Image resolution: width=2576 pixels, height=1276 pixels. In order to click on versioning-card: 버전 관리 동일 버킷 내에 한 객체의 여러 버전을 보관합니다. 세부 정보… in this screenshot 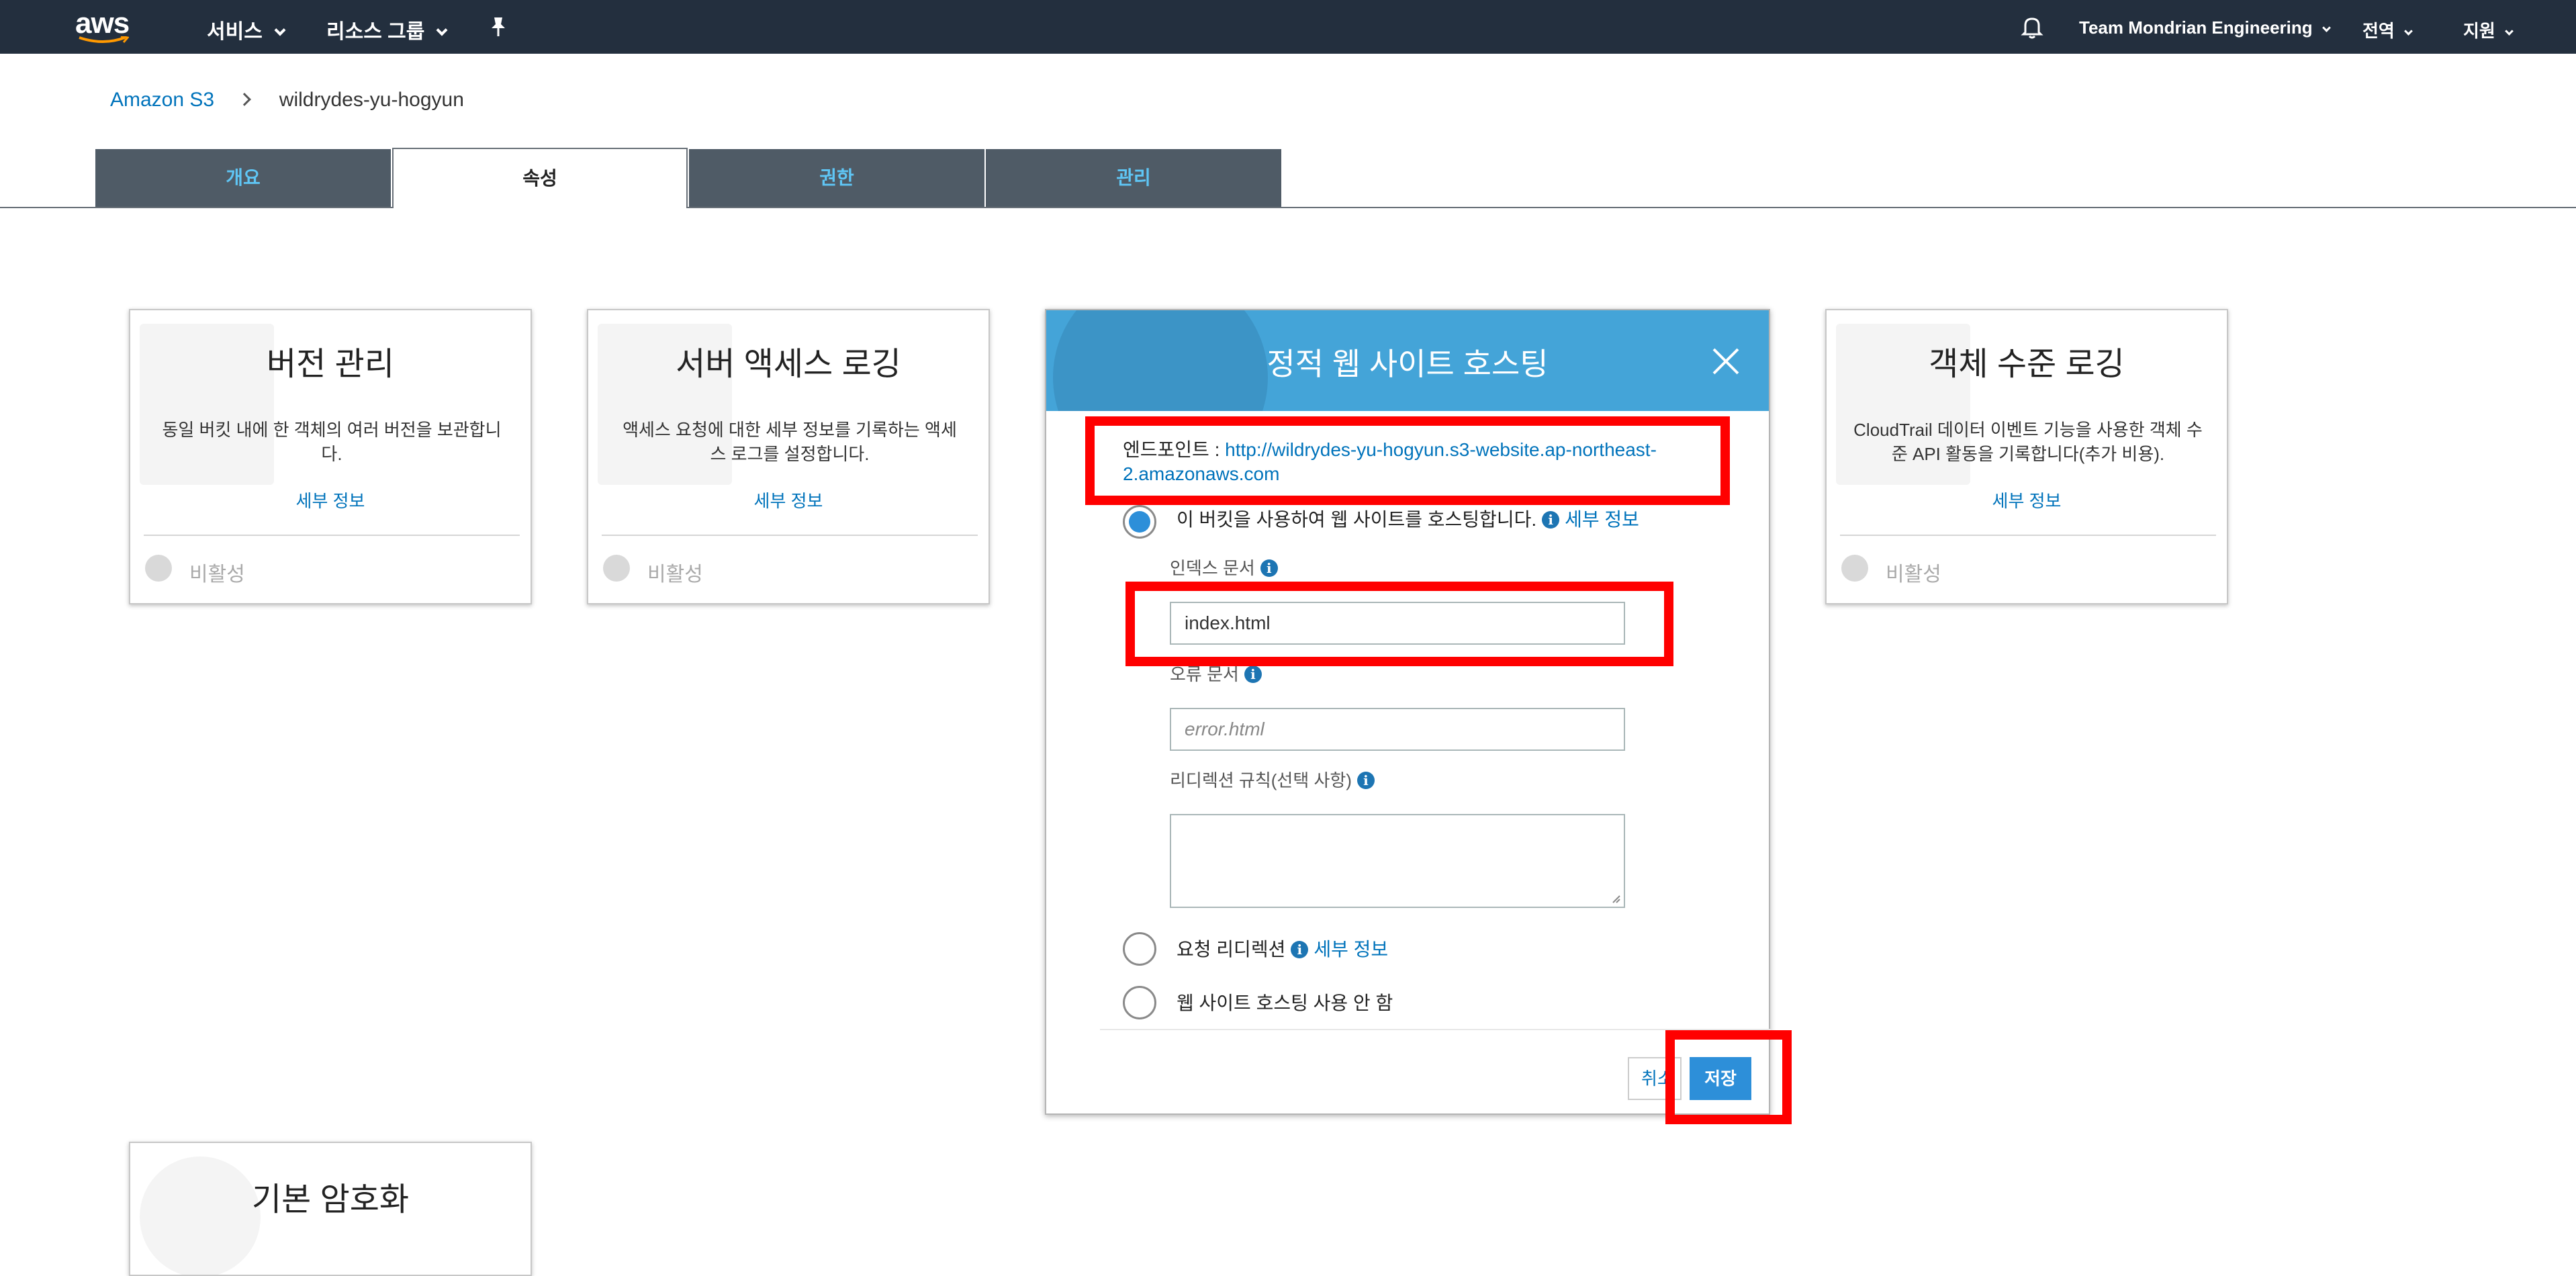, I will do `click(330, 457)`.